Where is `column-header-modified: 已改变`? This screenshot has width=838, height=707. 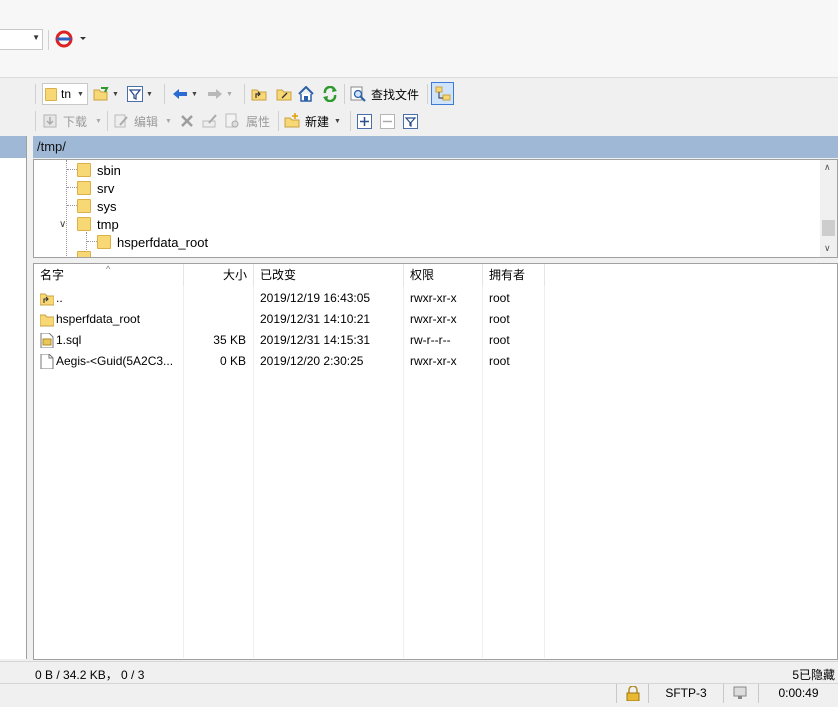
column-header-modified: 已改变 is located at coordinates (329, 275).